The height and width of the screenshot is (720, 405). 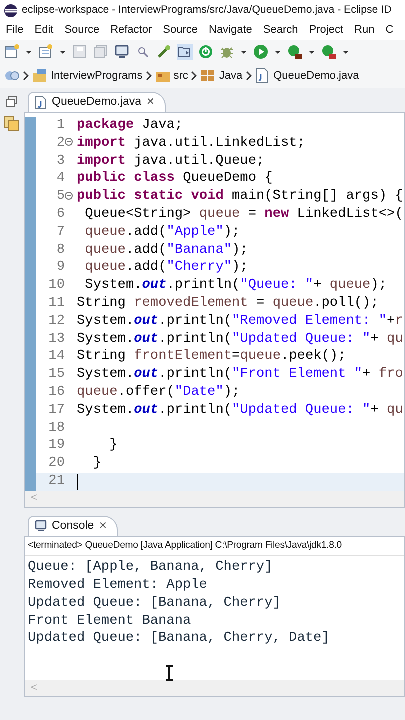 I want to click on console-output-line: Removed Element: Apple, so click(x=118, y=585).